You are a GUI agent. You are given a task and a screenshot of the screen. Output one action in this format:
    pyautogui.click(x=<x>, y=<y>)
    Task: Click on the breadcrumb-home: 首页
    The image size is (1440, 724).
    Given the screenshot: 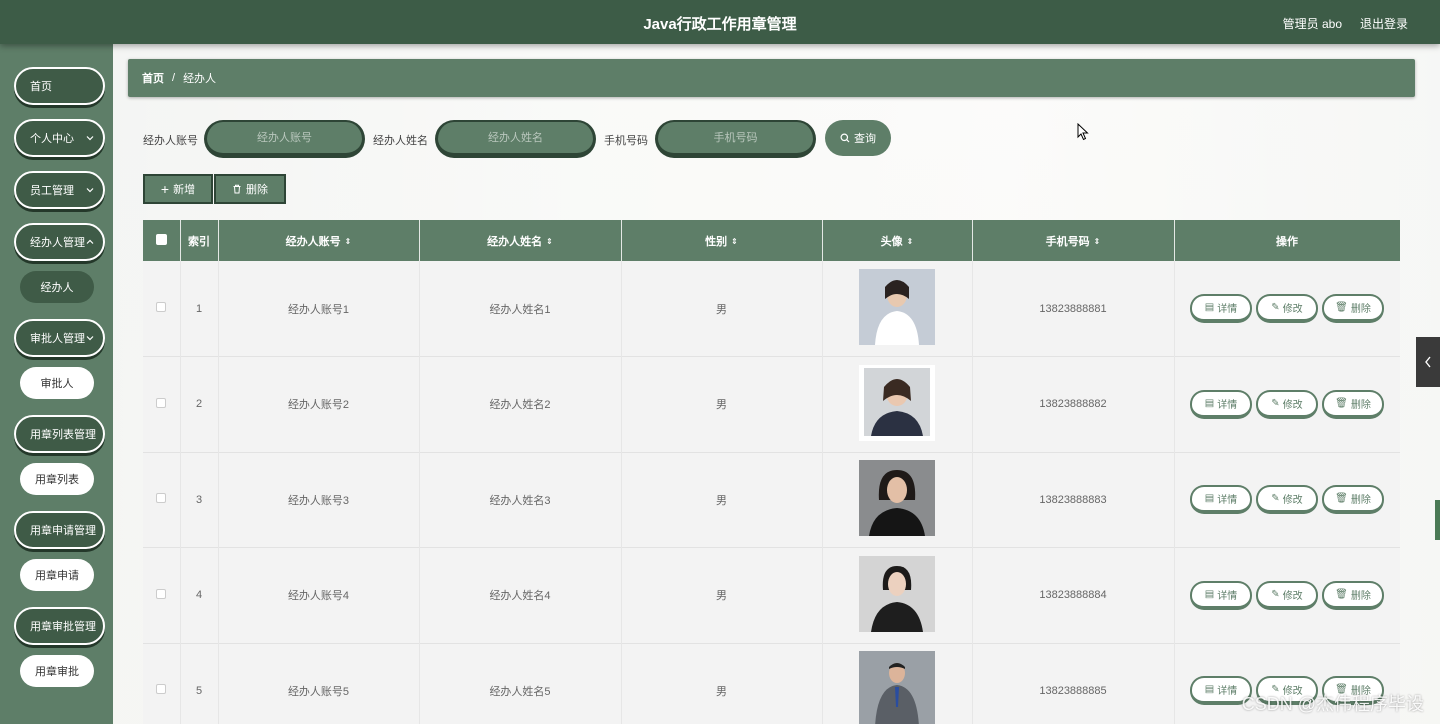 What is the action you would take?
    pyautogui.click(x=153, y=78)
    